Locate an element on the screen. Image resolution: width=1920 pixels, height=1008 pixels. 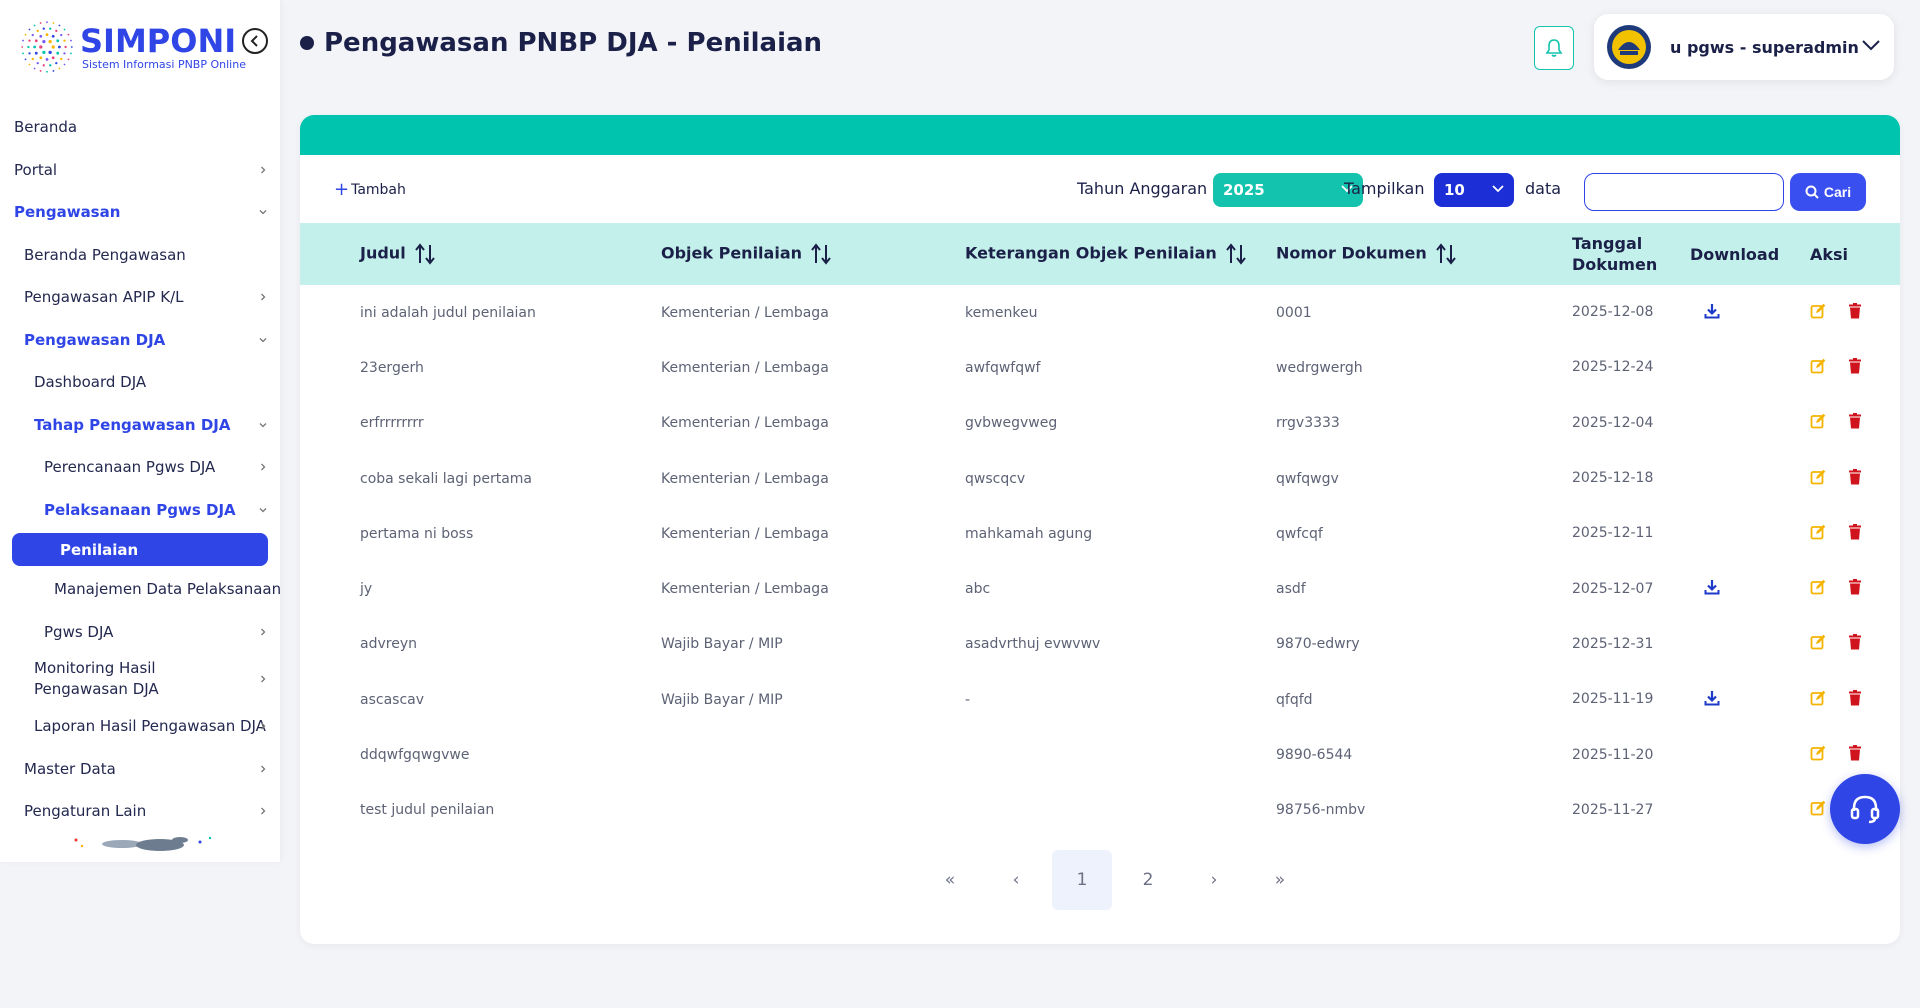
sidebar-item-pelaksanaan-pgws-dja: Pelaksanaan Pgws DJA is located at coordinates (140, 510).